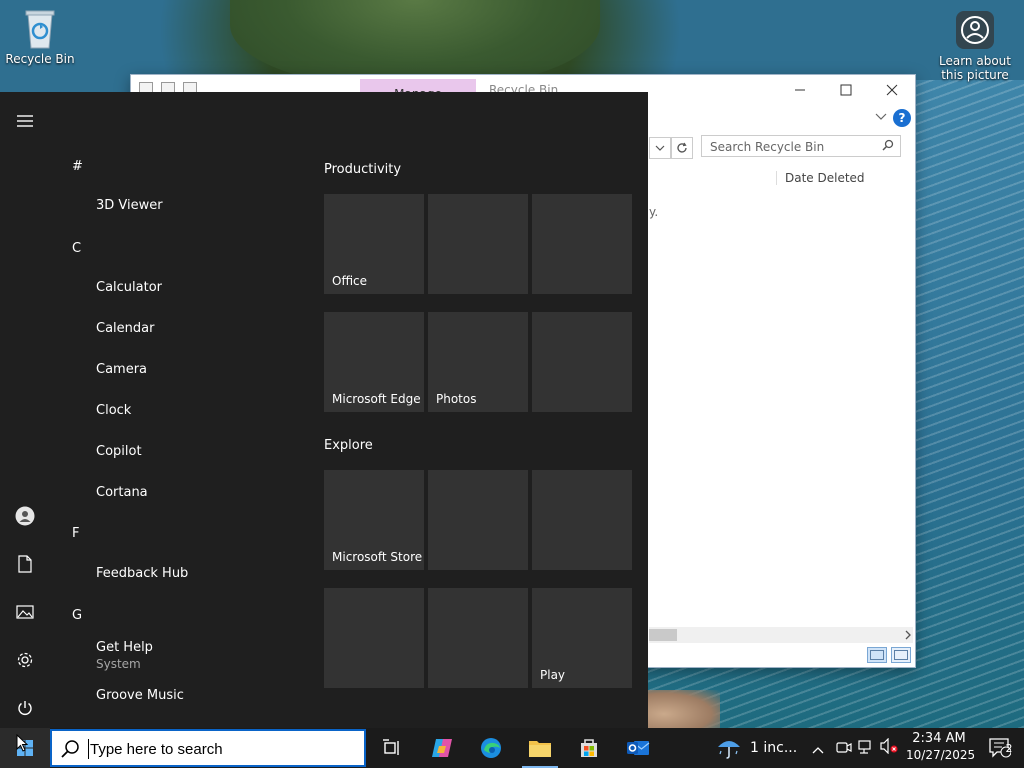 Image resolution: width=1024 pixels, height=768 pixels. Describe the element at coordinates (75, 533) in the screenshot. I see `group-letter-f: F` at that location.